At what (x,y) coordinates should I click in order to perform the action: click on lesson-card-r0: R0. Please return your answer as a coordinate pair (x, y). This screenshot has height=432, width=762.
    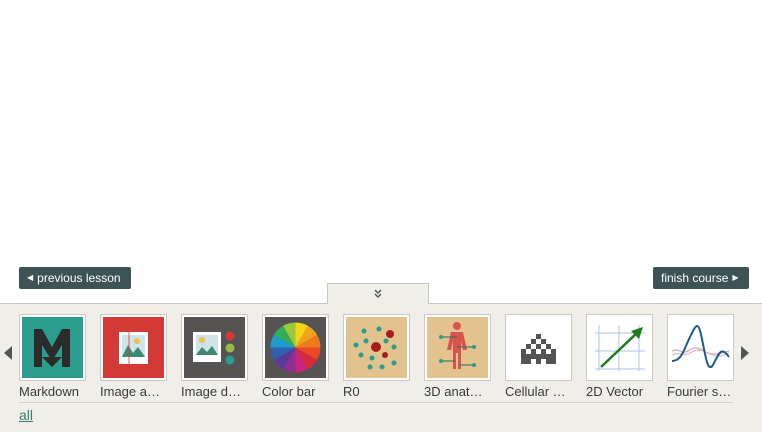
    Looking at the image, I should click on (377, 356).